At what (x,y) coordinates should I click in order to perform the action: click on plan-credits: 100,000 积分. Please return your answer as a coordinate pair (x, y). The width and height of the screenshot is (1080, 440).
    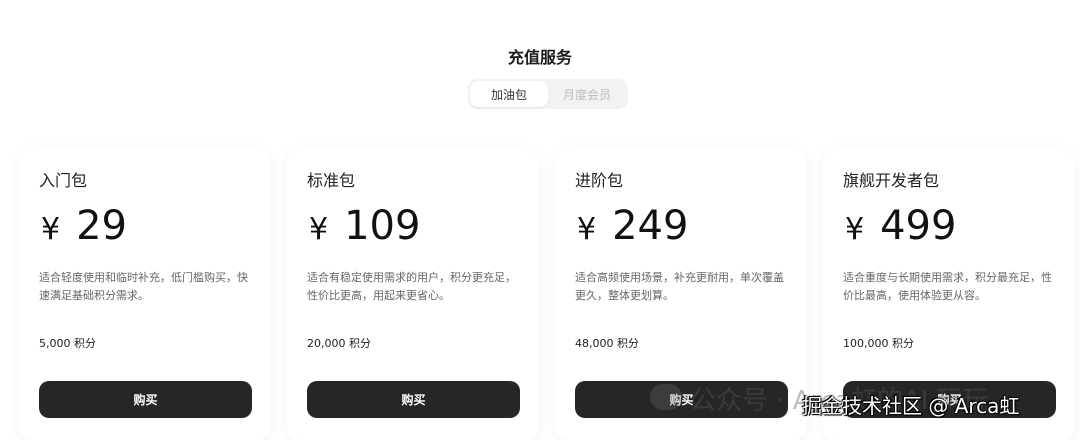
    Looking at the image, I should click on (878, 343).